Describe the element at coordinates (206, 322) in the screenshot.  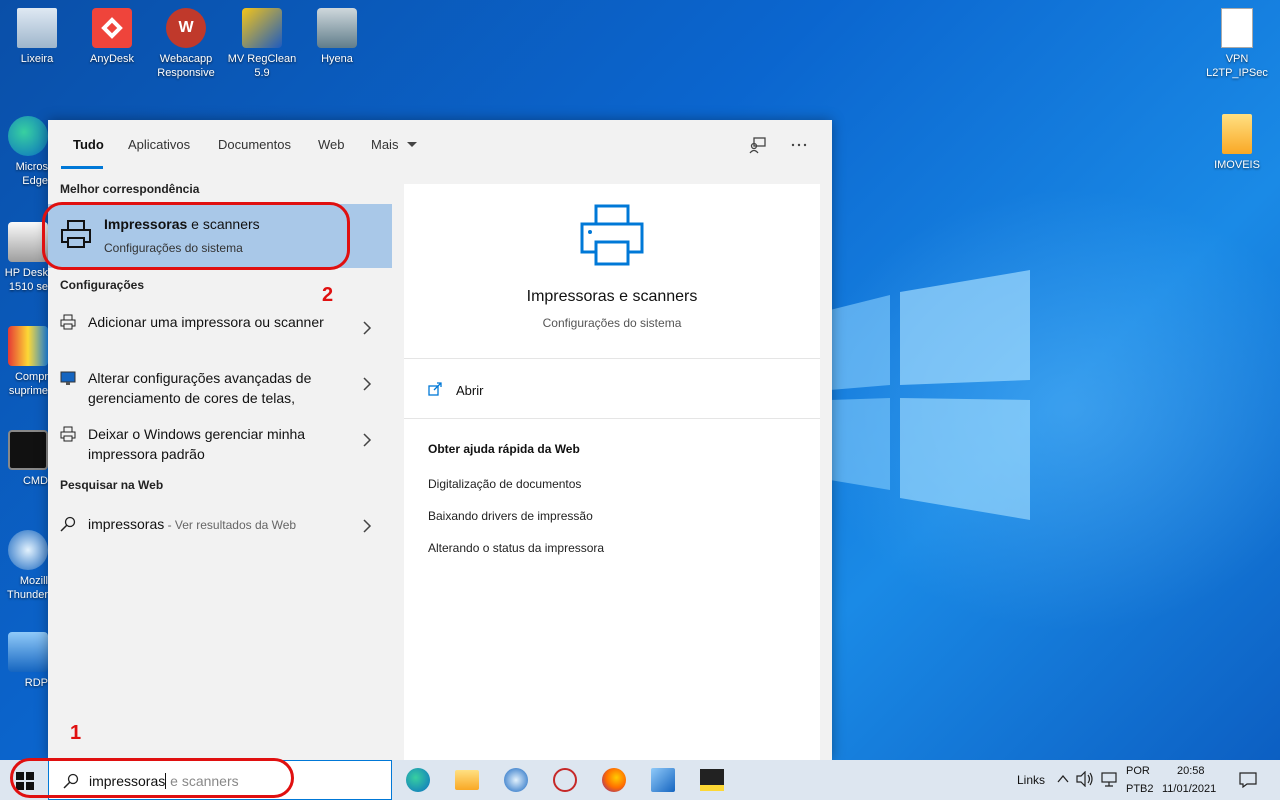
I see `settings-item-label: Adicionar uma impressora ou scanner` at that location.